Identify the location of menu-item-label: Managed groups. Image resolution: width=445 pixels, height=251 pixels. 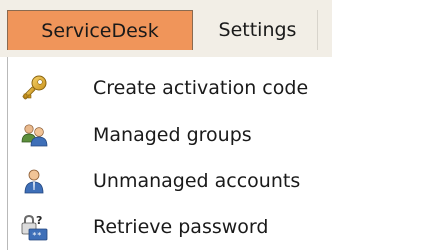
(172, 135).